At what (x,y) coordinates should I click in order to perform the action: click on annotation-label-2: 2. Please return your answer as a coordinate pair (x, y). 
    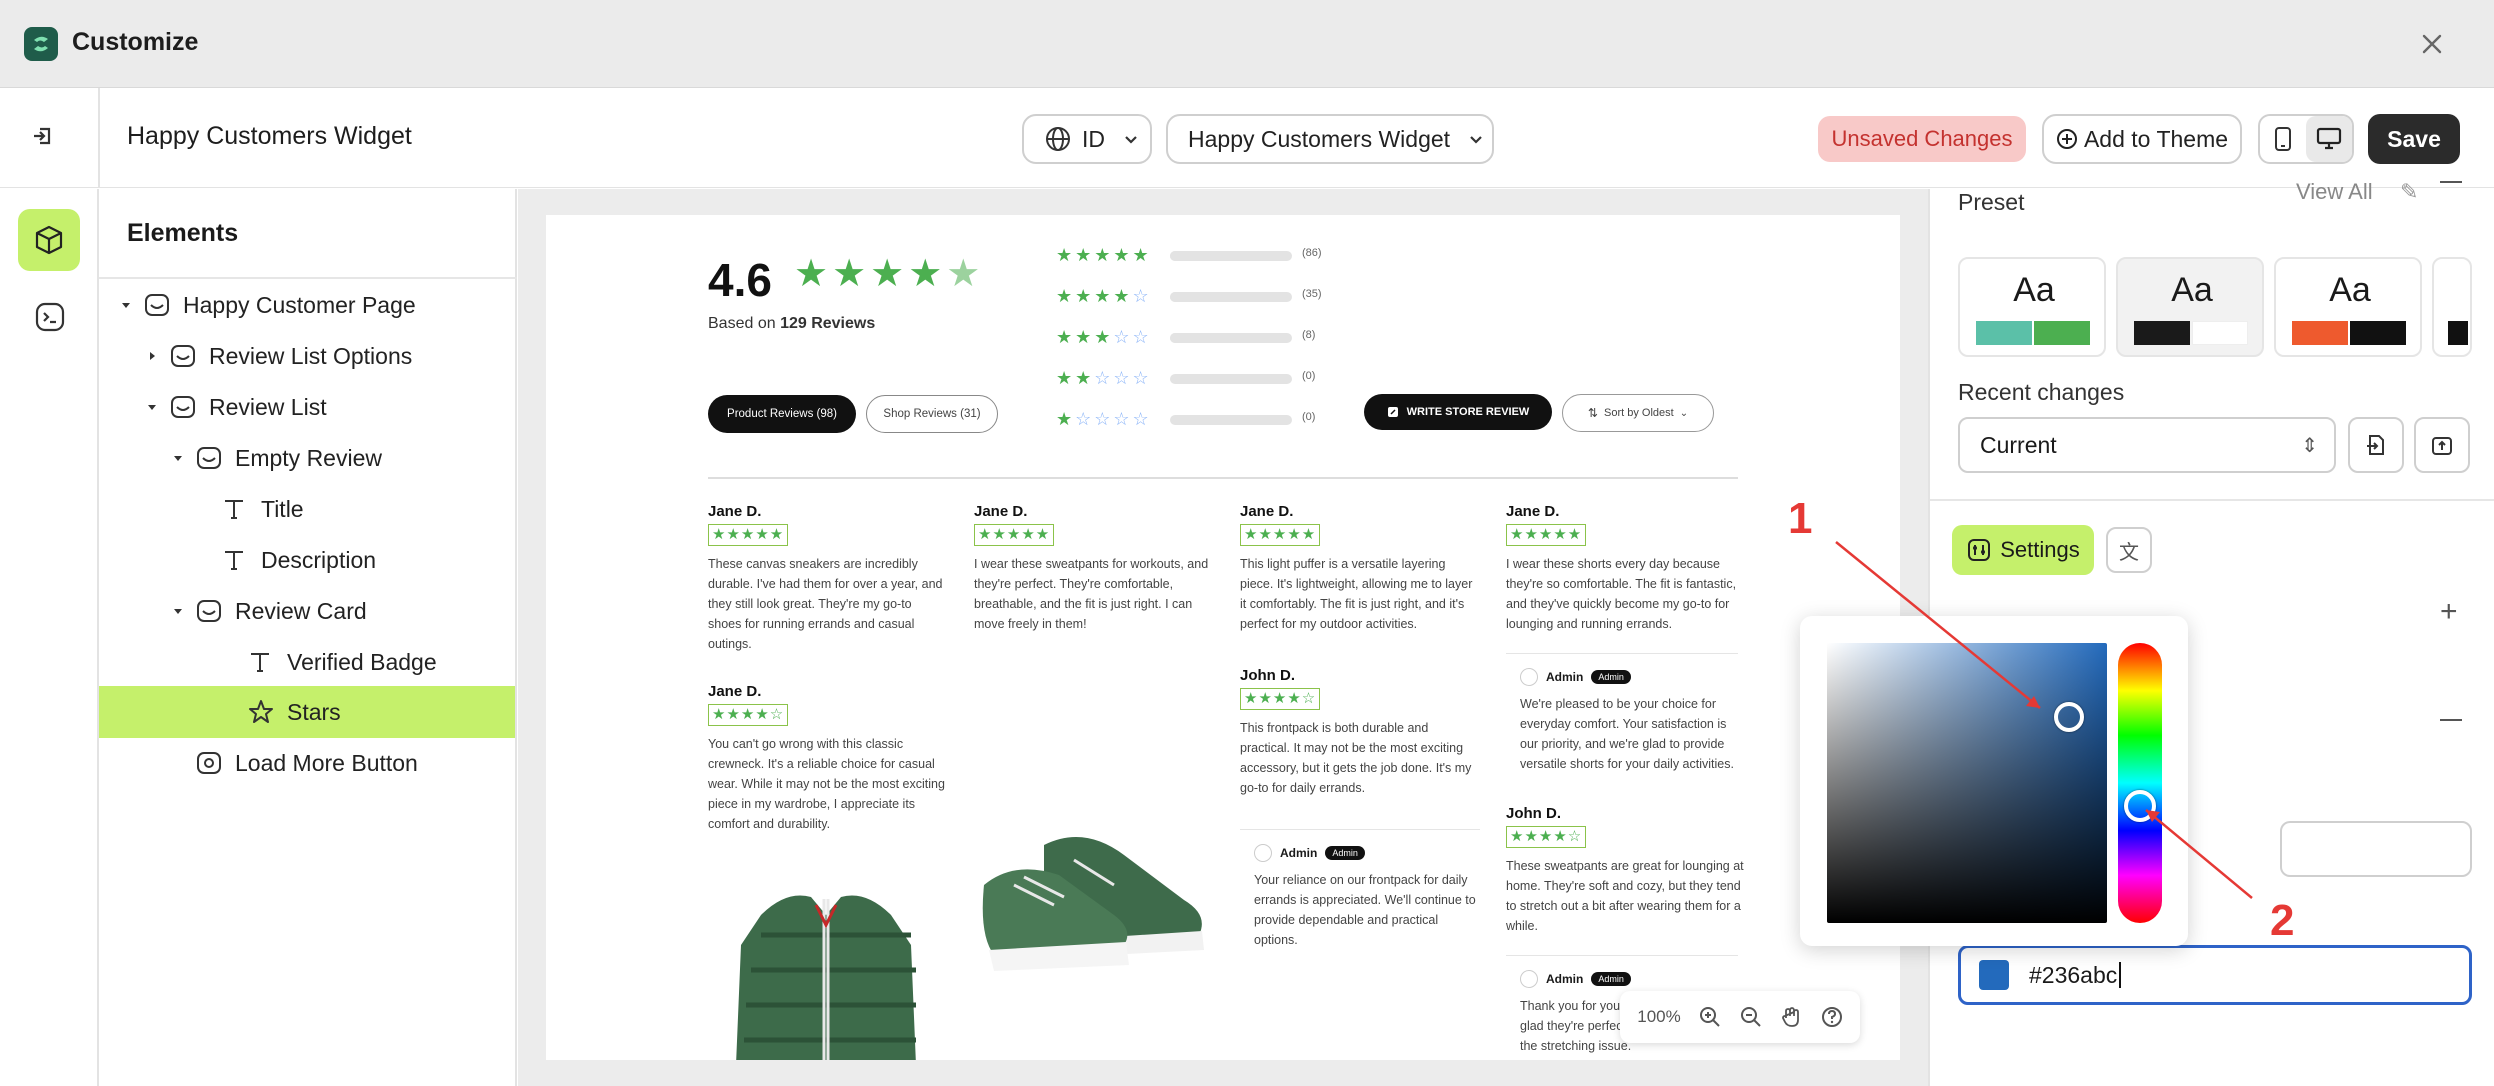
    Looking at the image, I should click on (2282, 920).